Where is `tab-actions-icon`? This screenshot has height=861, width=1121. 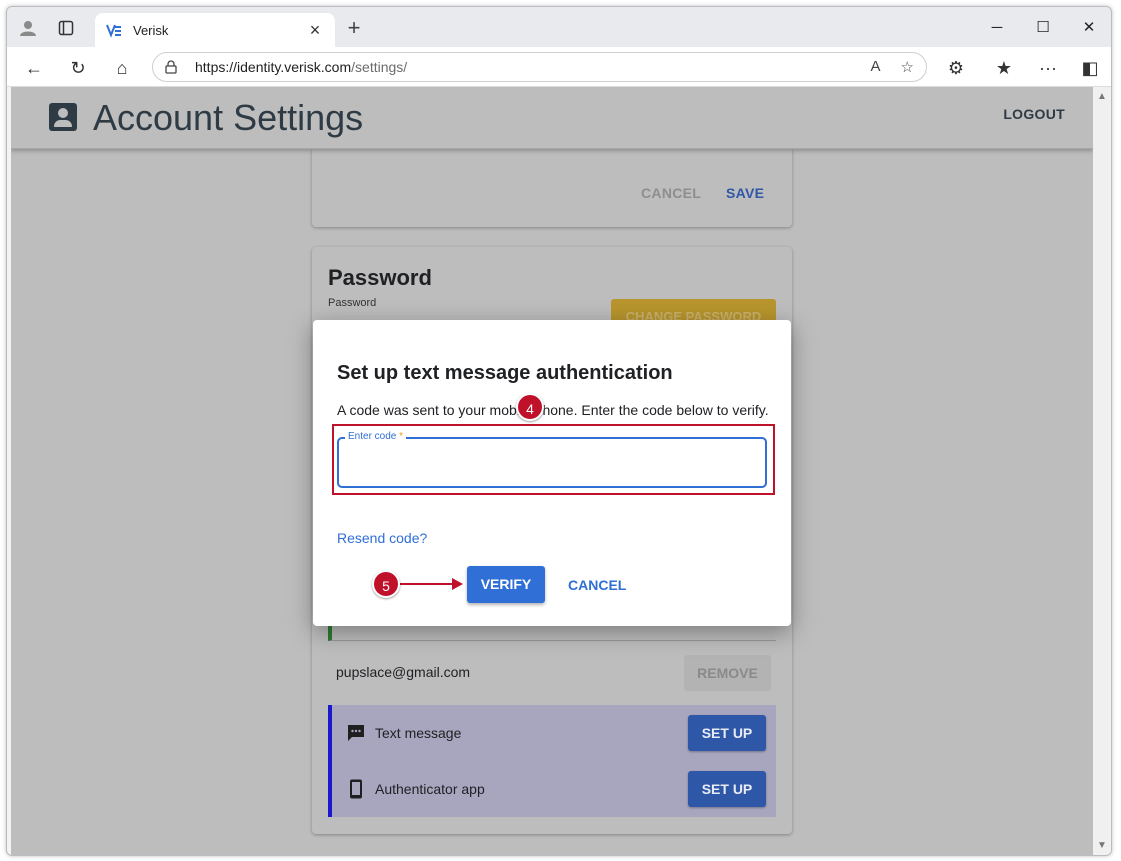
tab-actions-icon is located at coordinates (66, 28).